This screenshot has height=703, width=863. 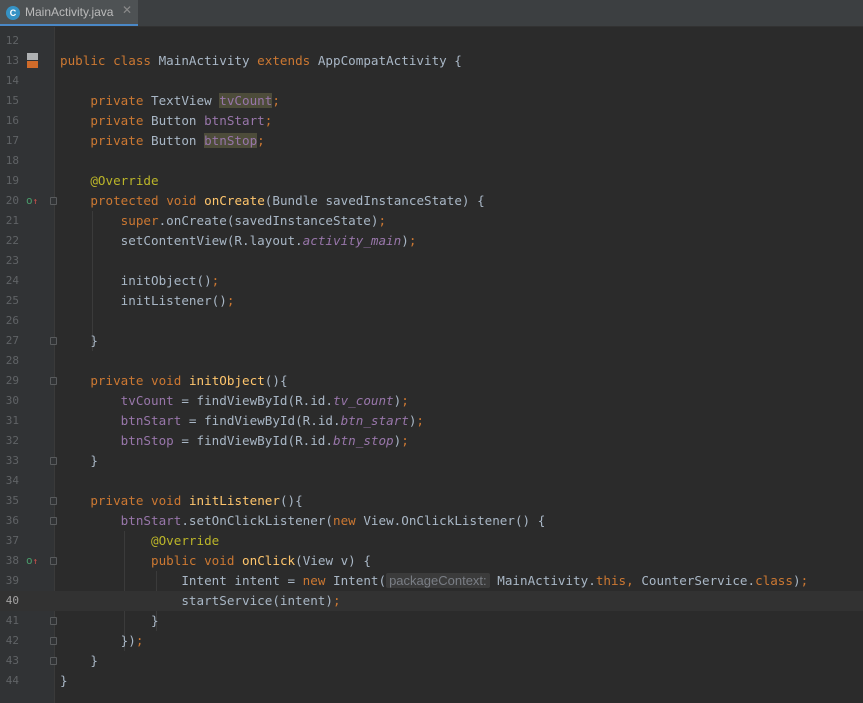 What do you see at coordinates (12, 280) in the screenshot?
I see `line-number: 24` at bounding box center [12, 280].